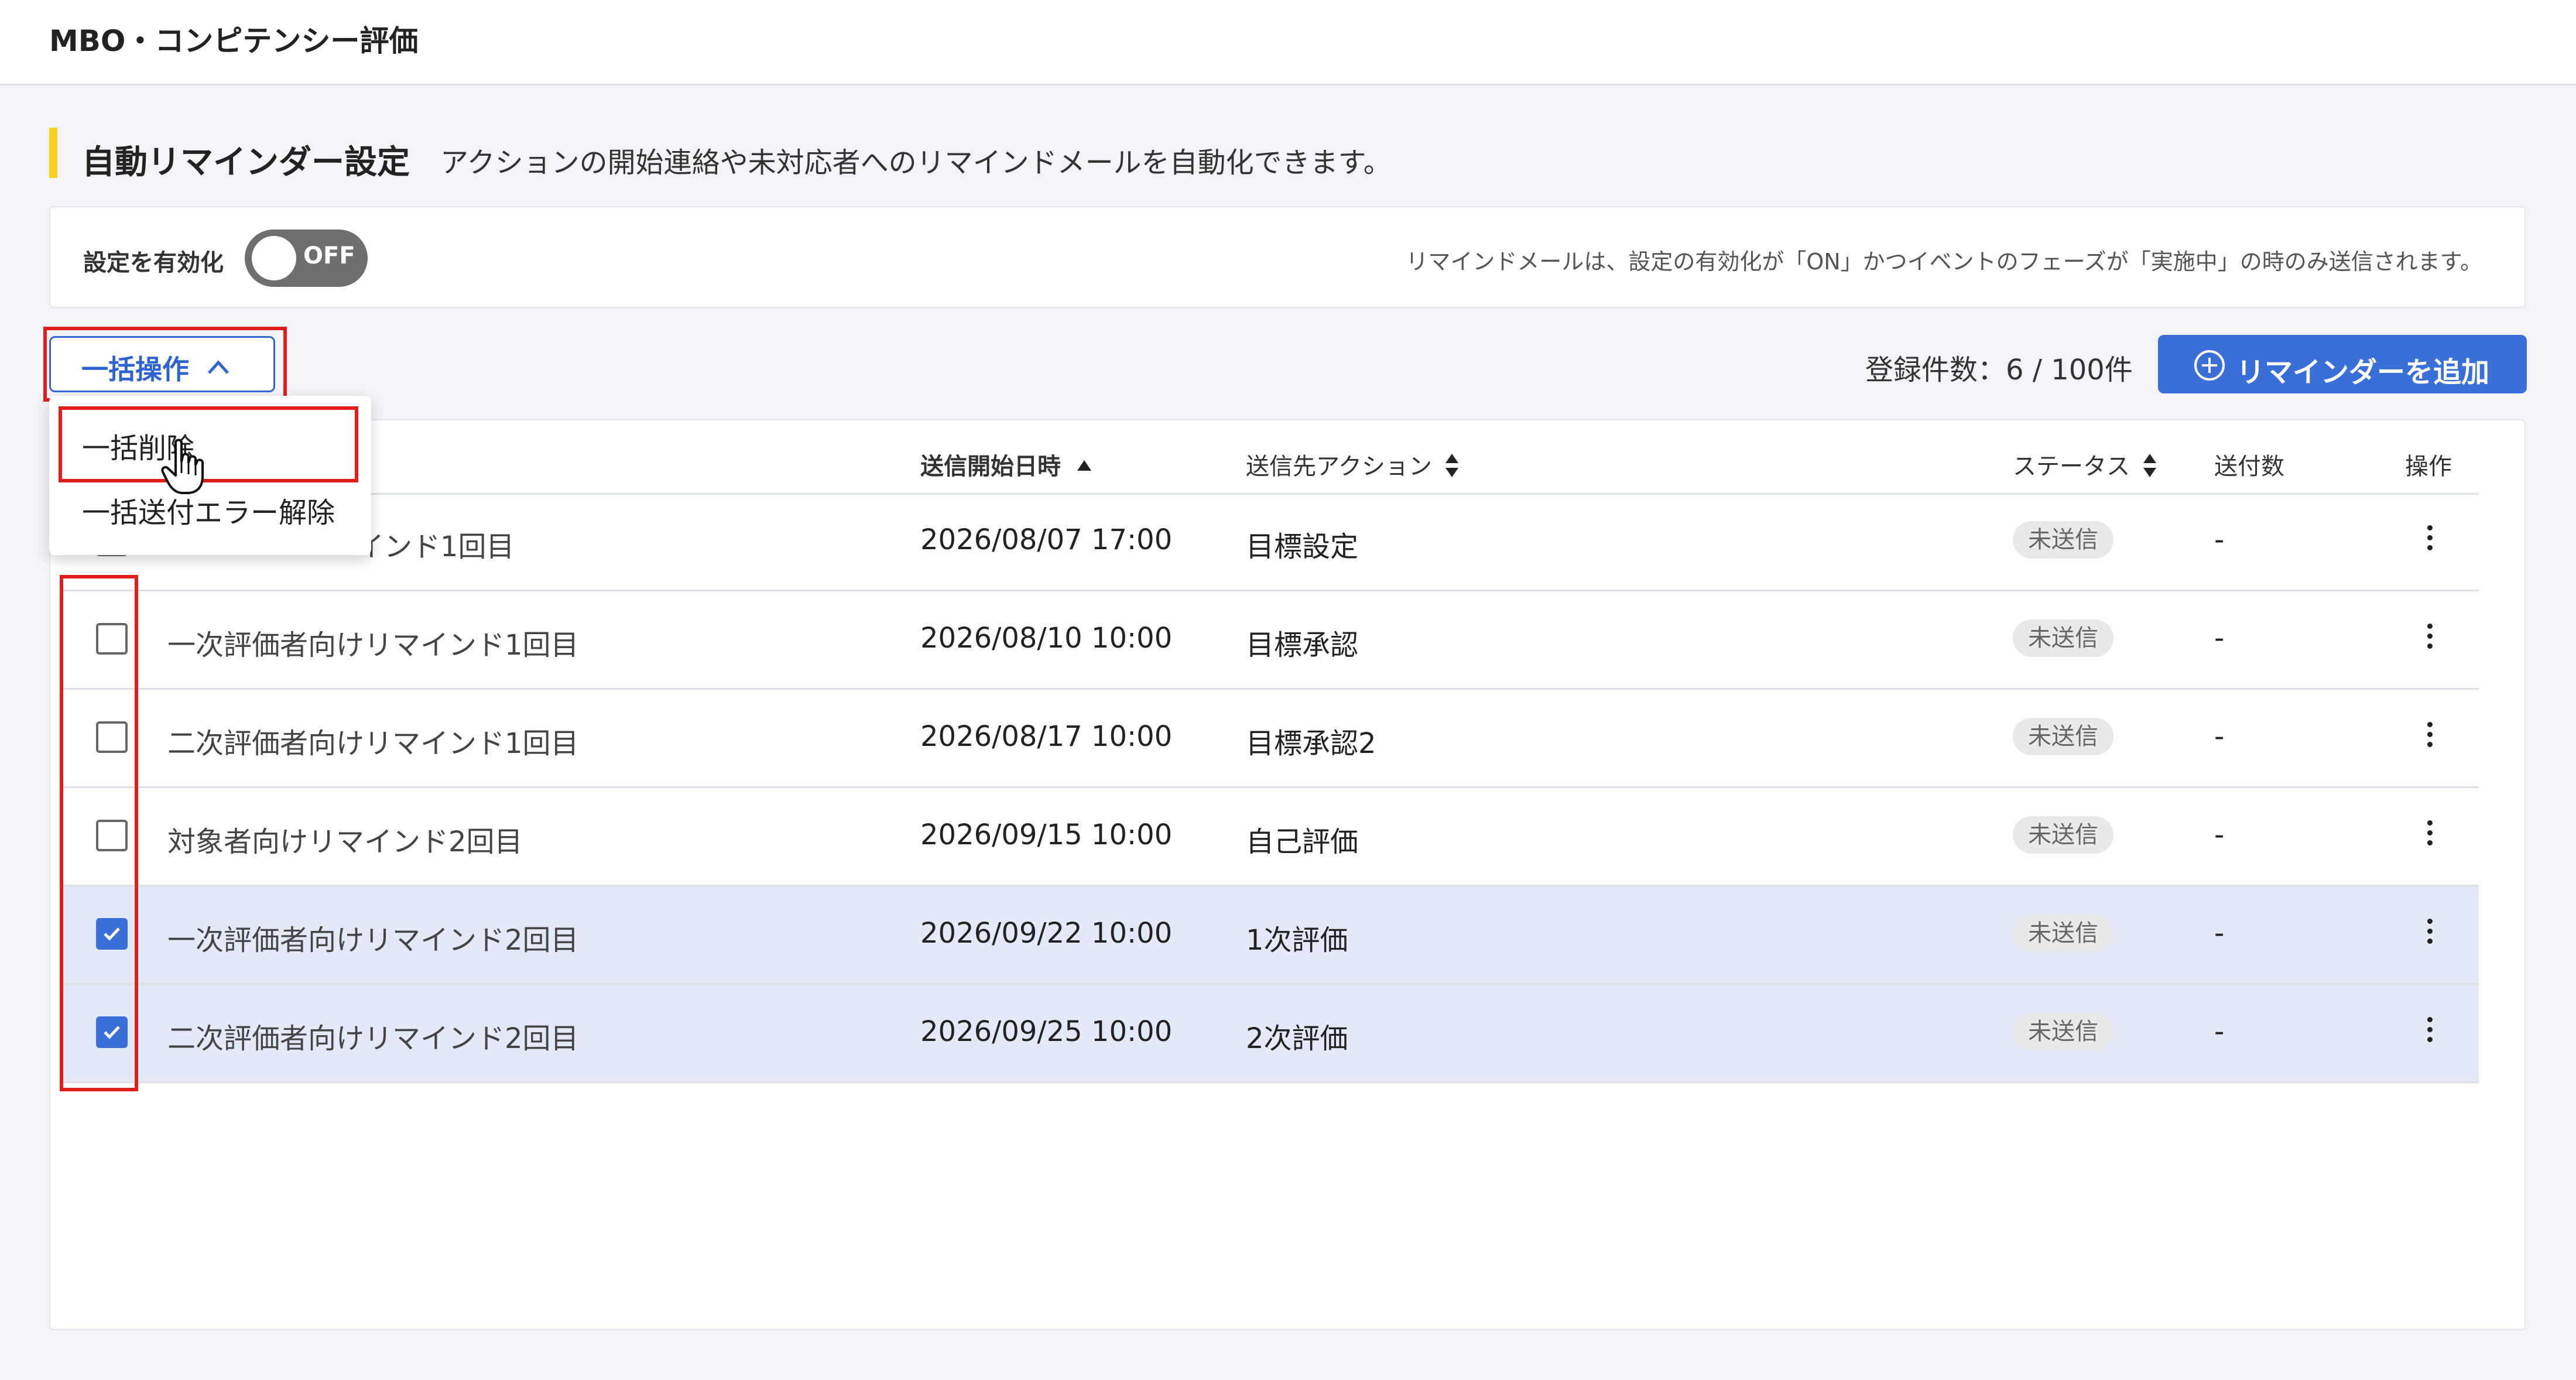  Describe the element at coordinates (1302, 842) in the screenshot. I see `target-action: 自己評価` at that location.